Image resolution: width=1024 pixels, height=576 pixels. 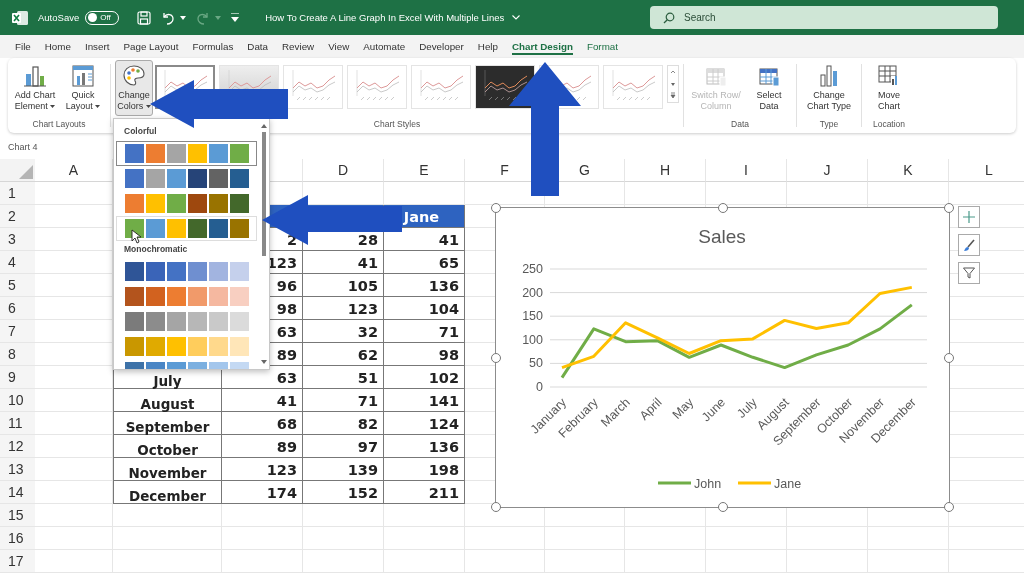 I want to click on table-cell: 89, so click(x=262, y=446).